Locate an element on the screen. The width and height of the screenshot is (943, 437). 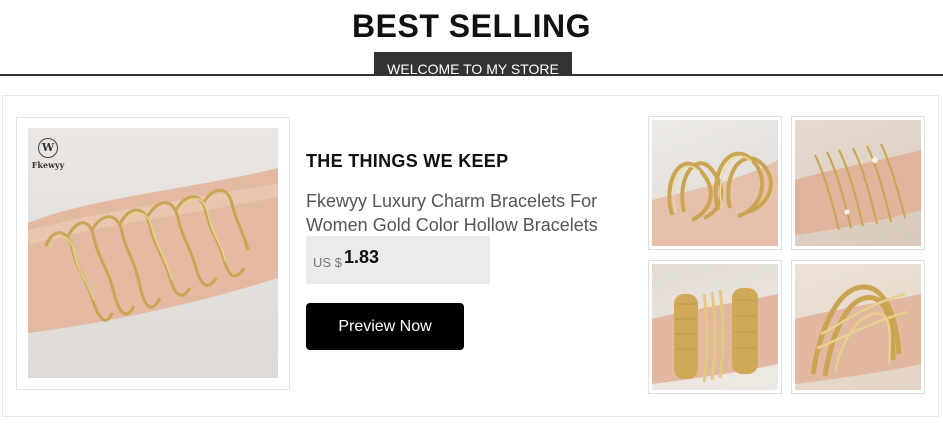
preview-now-button: Preview Now is located at coordinates (385, 326).